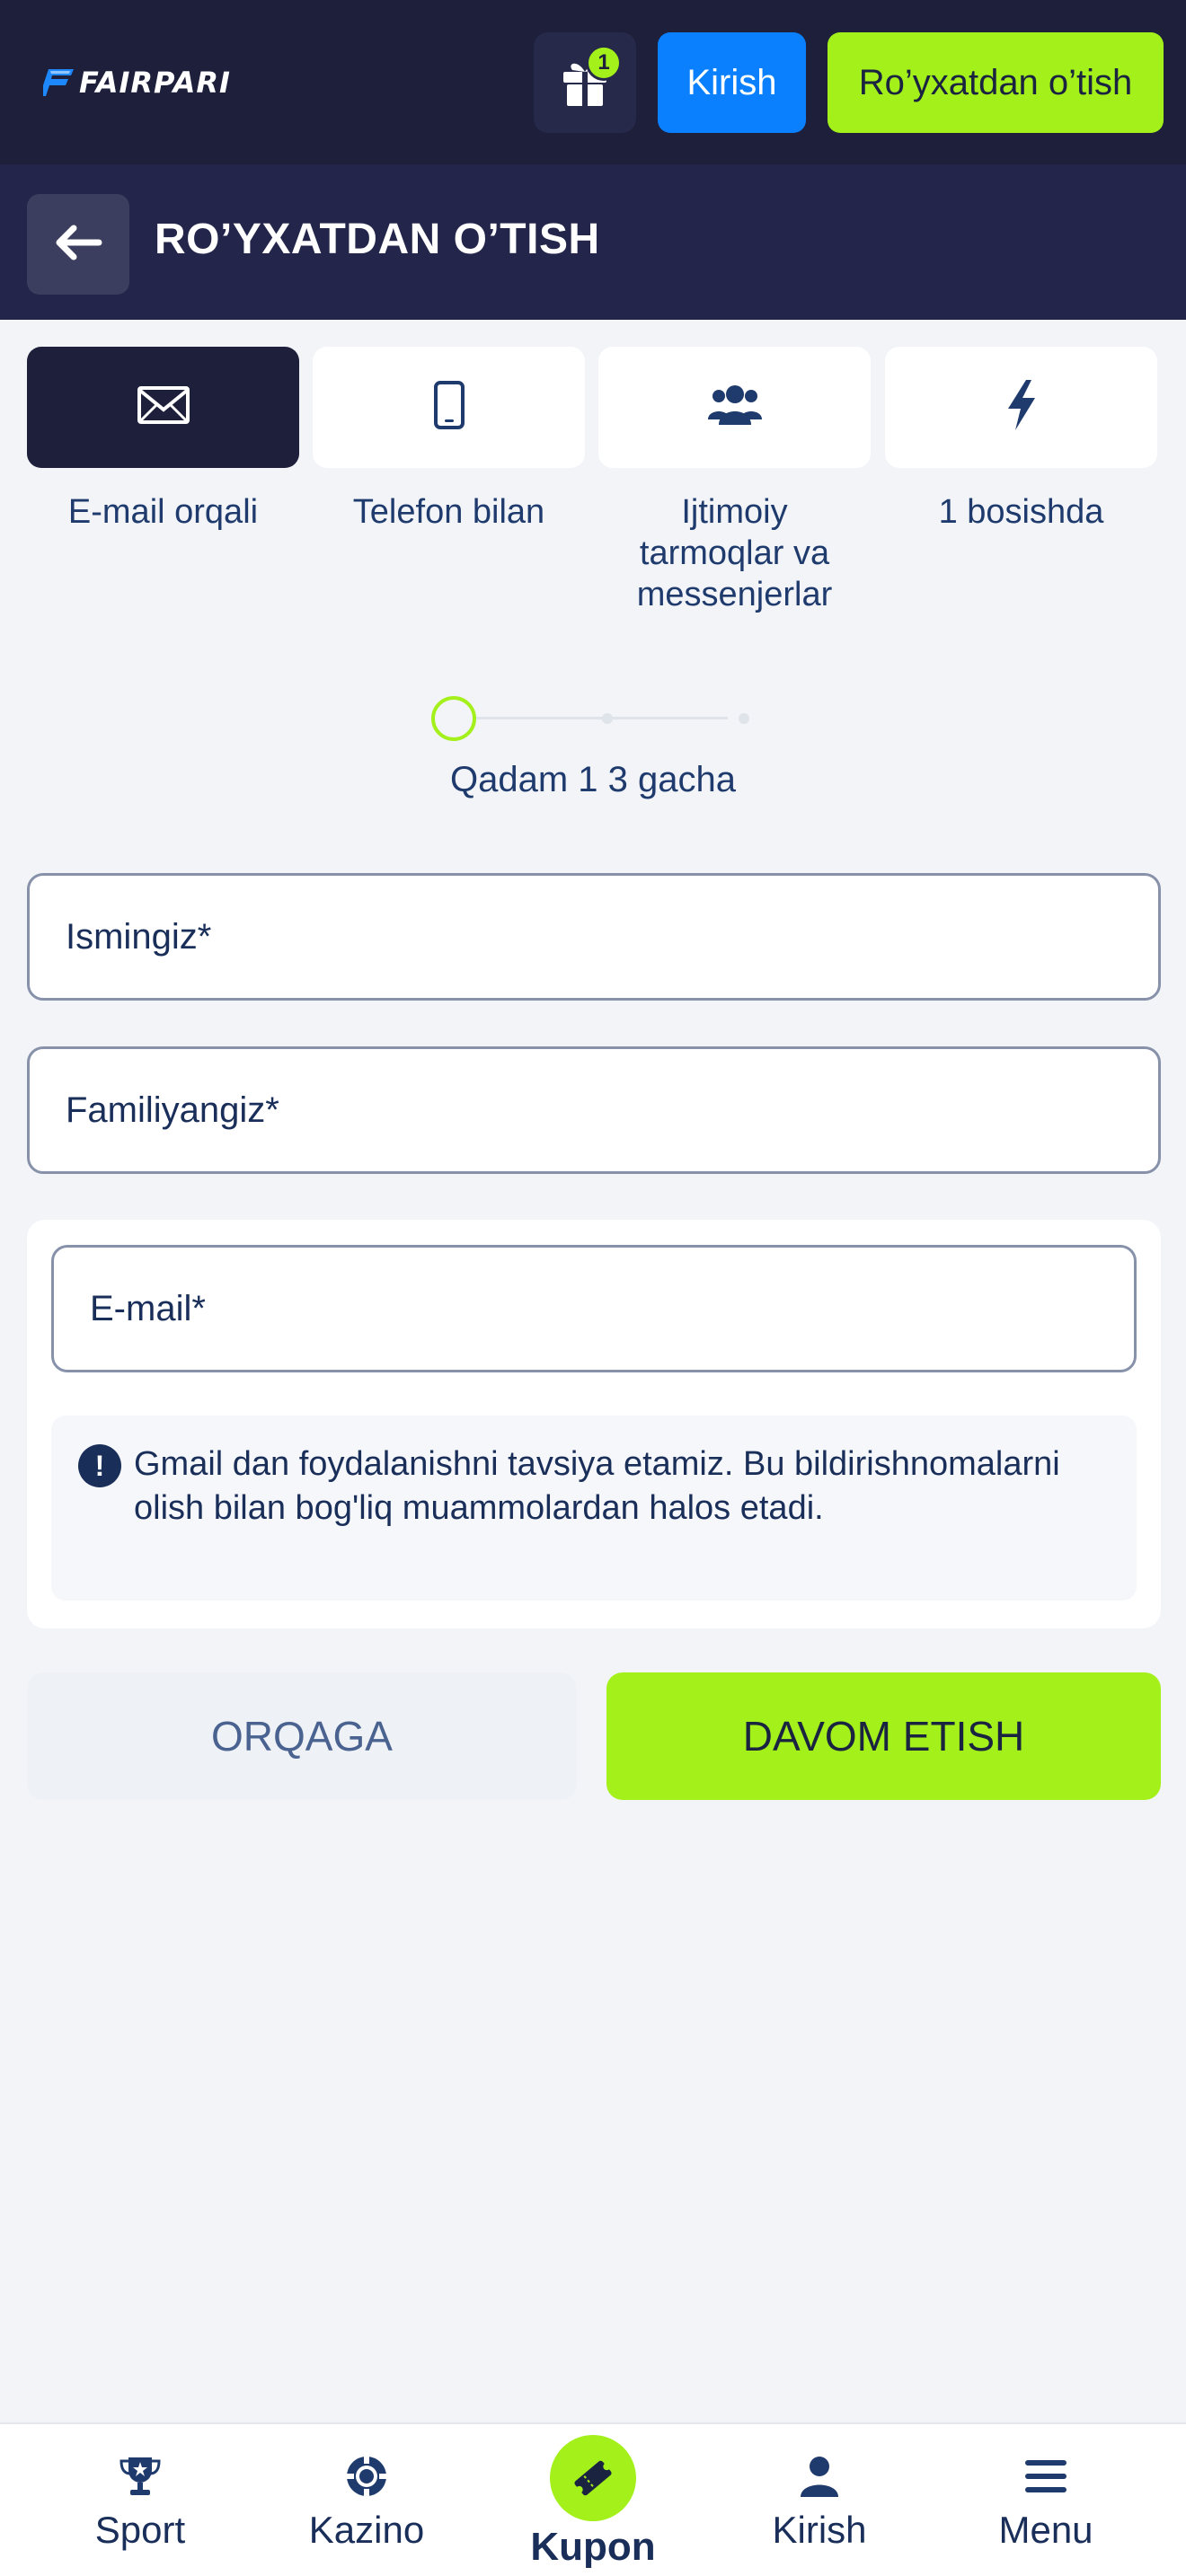  What do you see at coordinates (99, 1465) in the screenshot?
I see `exclamation-icon: !` at bounding box center [99, 1465].